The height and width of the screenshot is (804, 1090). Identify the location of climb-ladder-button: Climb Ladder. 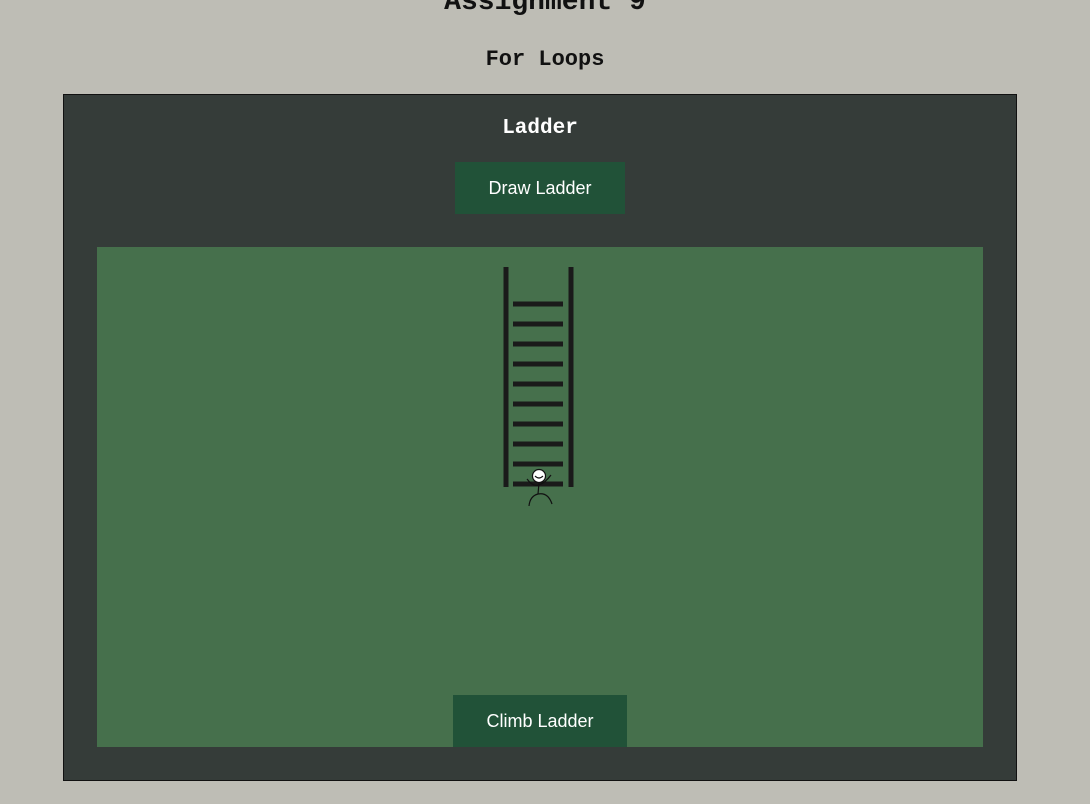
(540, 721).